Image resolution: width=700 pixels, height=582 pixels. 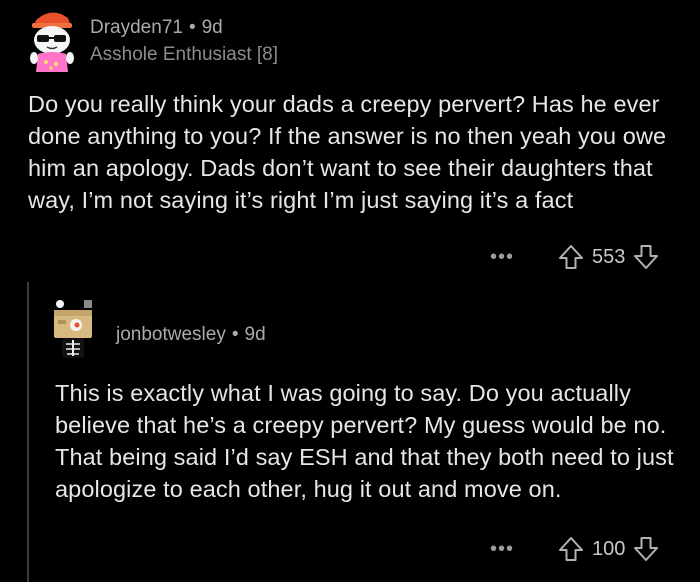 I want to click on comment-actions: ••• 553, so click(x=574, y=257).